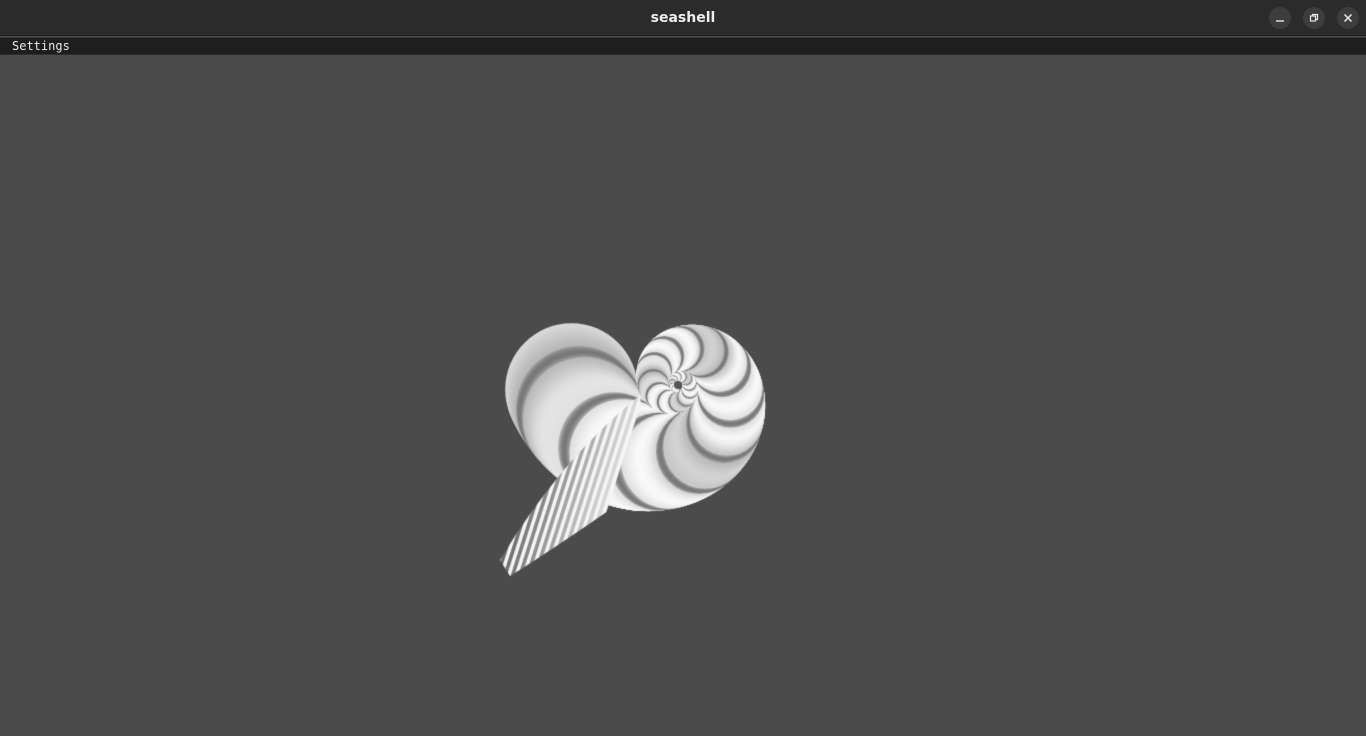 The image size is (1366, 736). What do you see at coordinates (41, 46) in the screenshot?
I see `menu-settings: Settings` at bounding box center [41, 46].